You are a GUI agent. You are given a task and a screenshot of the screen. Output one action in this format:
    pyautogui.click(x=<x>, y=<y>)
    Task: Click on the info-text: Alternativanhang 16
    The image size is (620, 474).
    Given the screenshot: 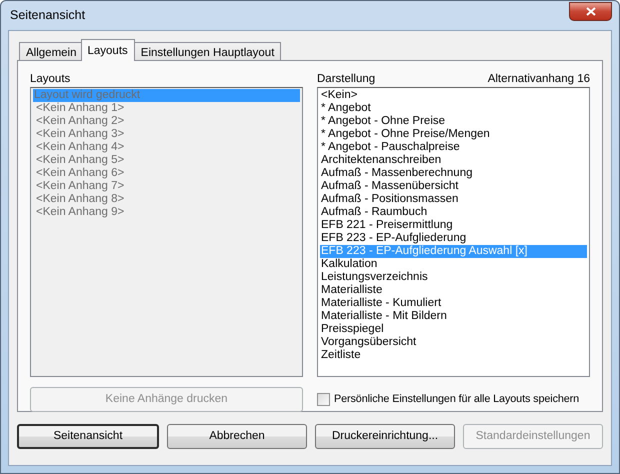 What is the action you would take?
    pyautogui.click(x=539, y=79)
    